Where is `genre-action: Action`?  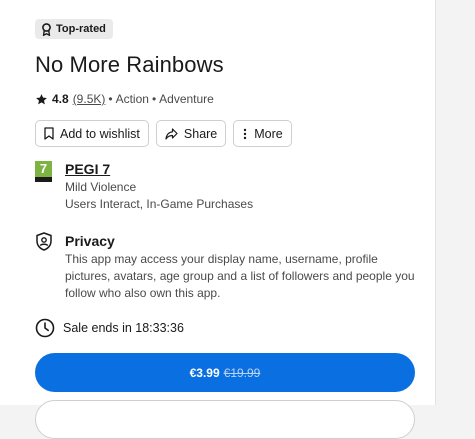
genre-action: Action is located at coordinates (132, 99).